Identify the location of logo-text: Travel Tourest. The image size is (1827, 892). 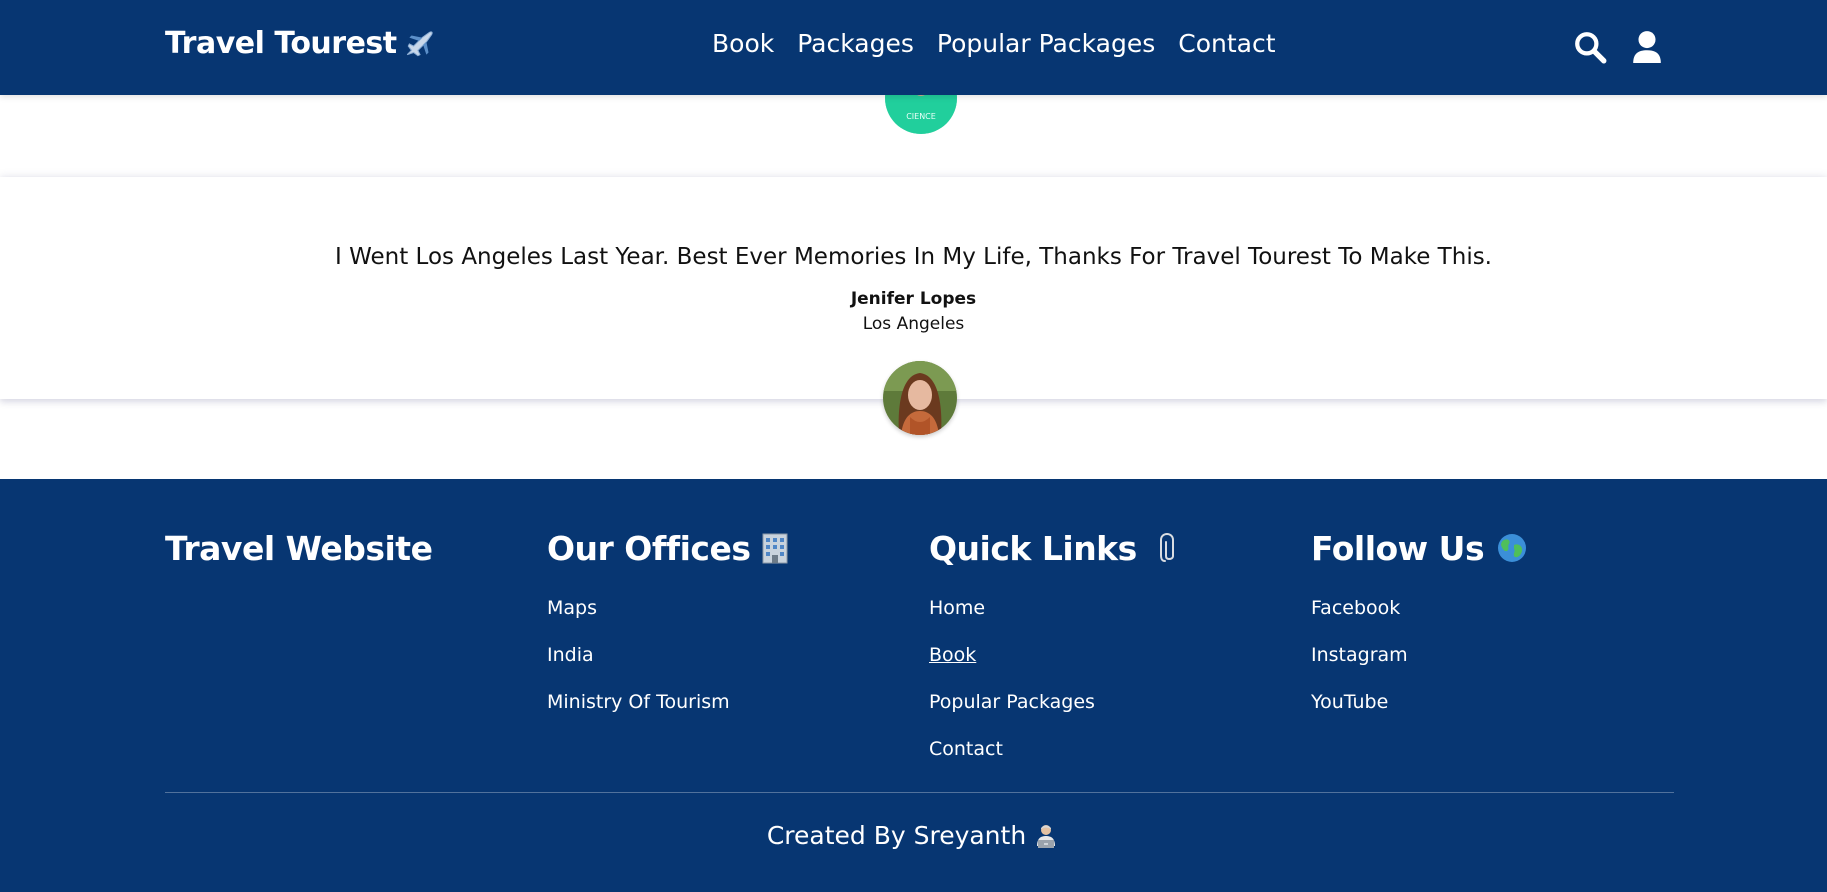
(281, 43).